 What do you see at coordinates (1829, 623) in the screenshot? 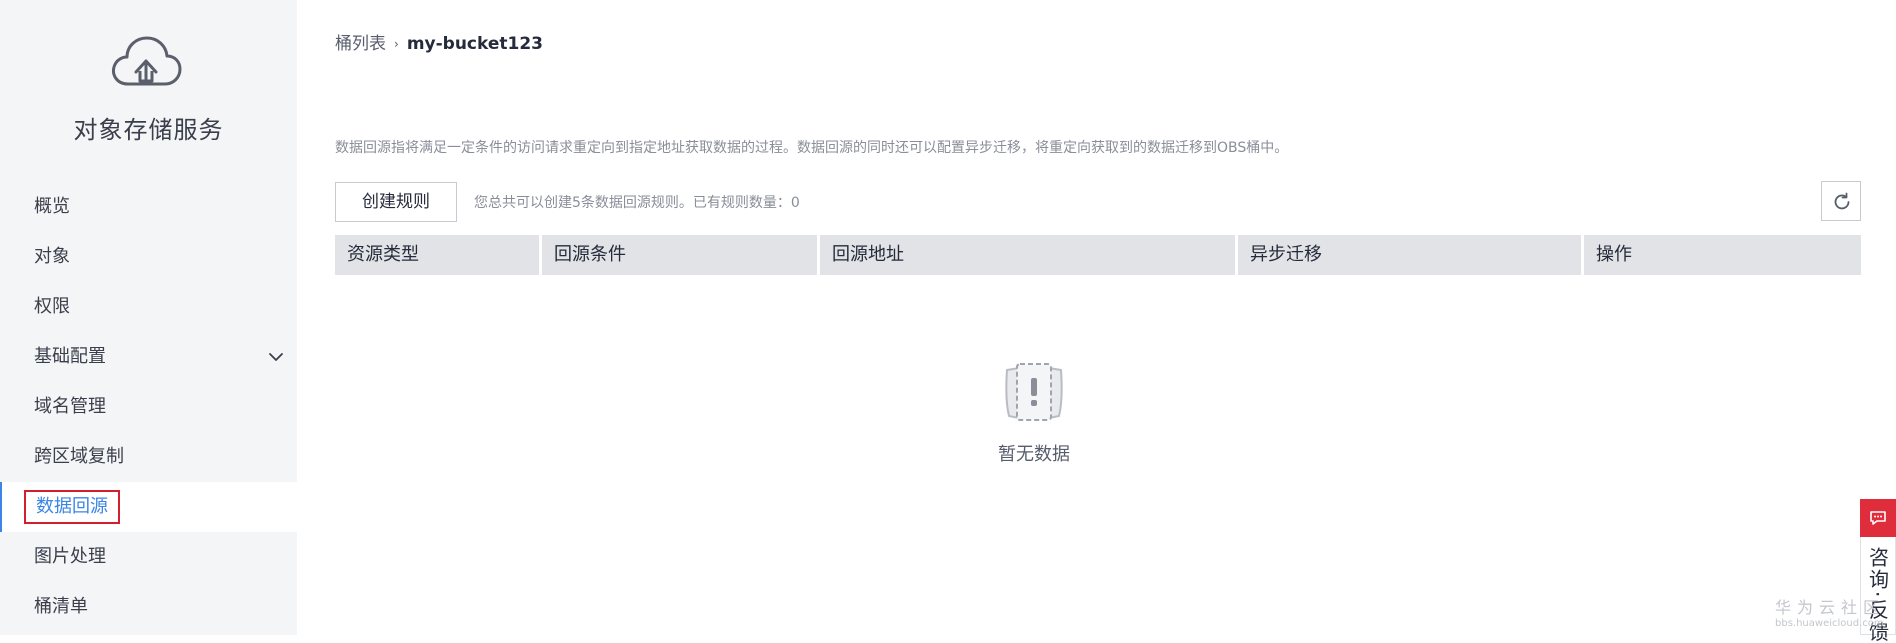
I see `watermark-url: bbs.huaweicloud.com` at bounding box center [1829, 623].